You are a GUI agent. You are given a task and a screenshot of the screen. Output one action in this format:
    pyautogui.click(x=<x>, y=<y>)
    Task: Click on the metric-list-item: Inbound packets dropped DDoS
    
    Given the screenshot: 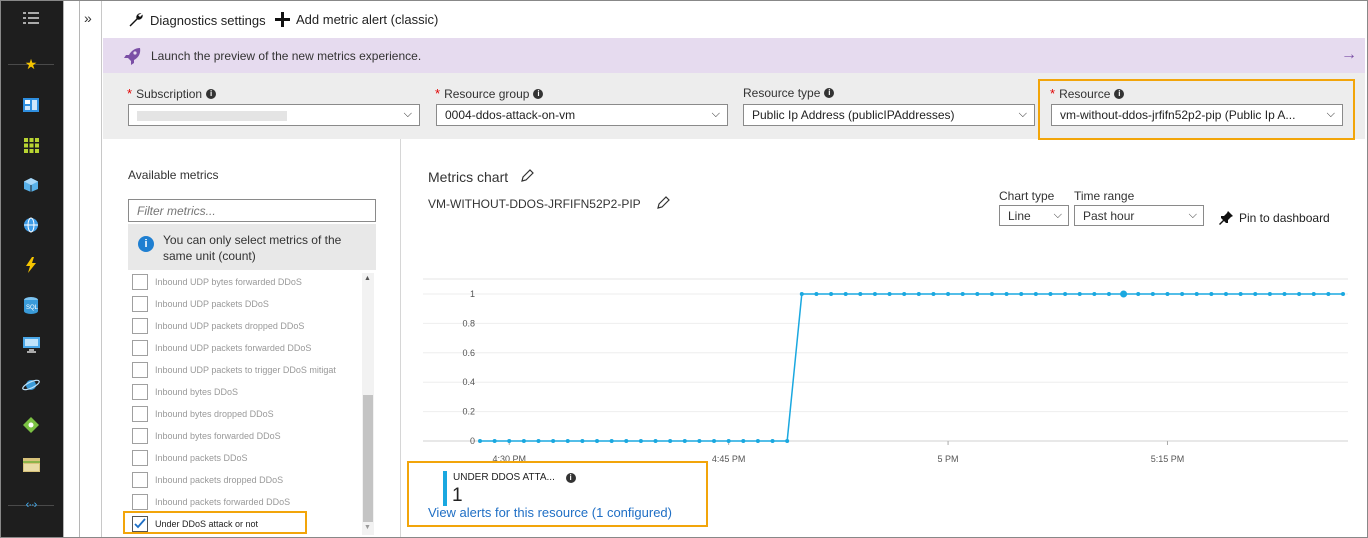 What is the action you would take?
    pyautogui.click(x=207, y=480)
    